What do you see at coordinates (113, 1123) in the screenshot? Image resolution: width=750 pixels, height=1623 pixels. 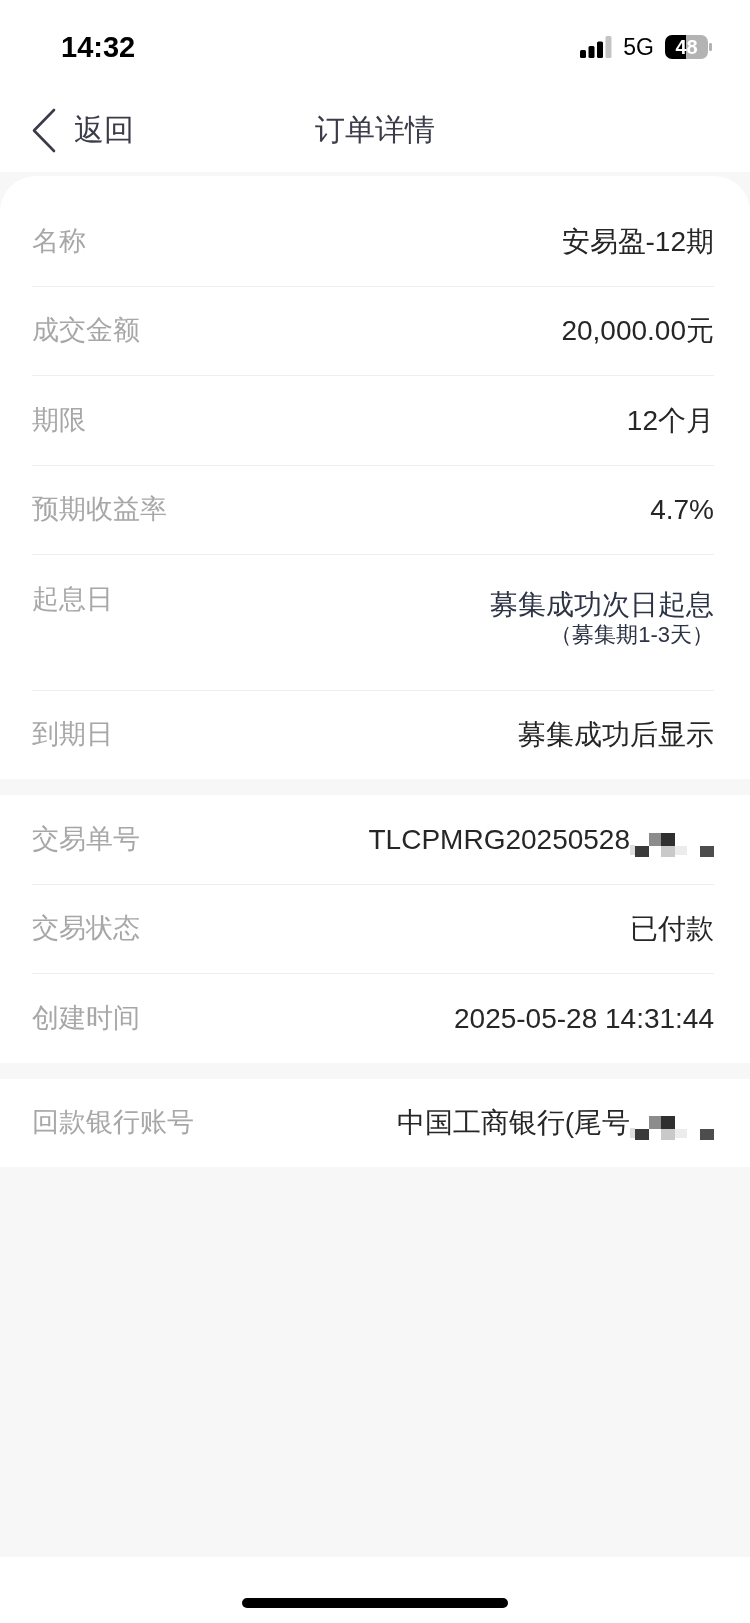 I see `field-label: 回款银行账号` at bounding box center [113, 1123].